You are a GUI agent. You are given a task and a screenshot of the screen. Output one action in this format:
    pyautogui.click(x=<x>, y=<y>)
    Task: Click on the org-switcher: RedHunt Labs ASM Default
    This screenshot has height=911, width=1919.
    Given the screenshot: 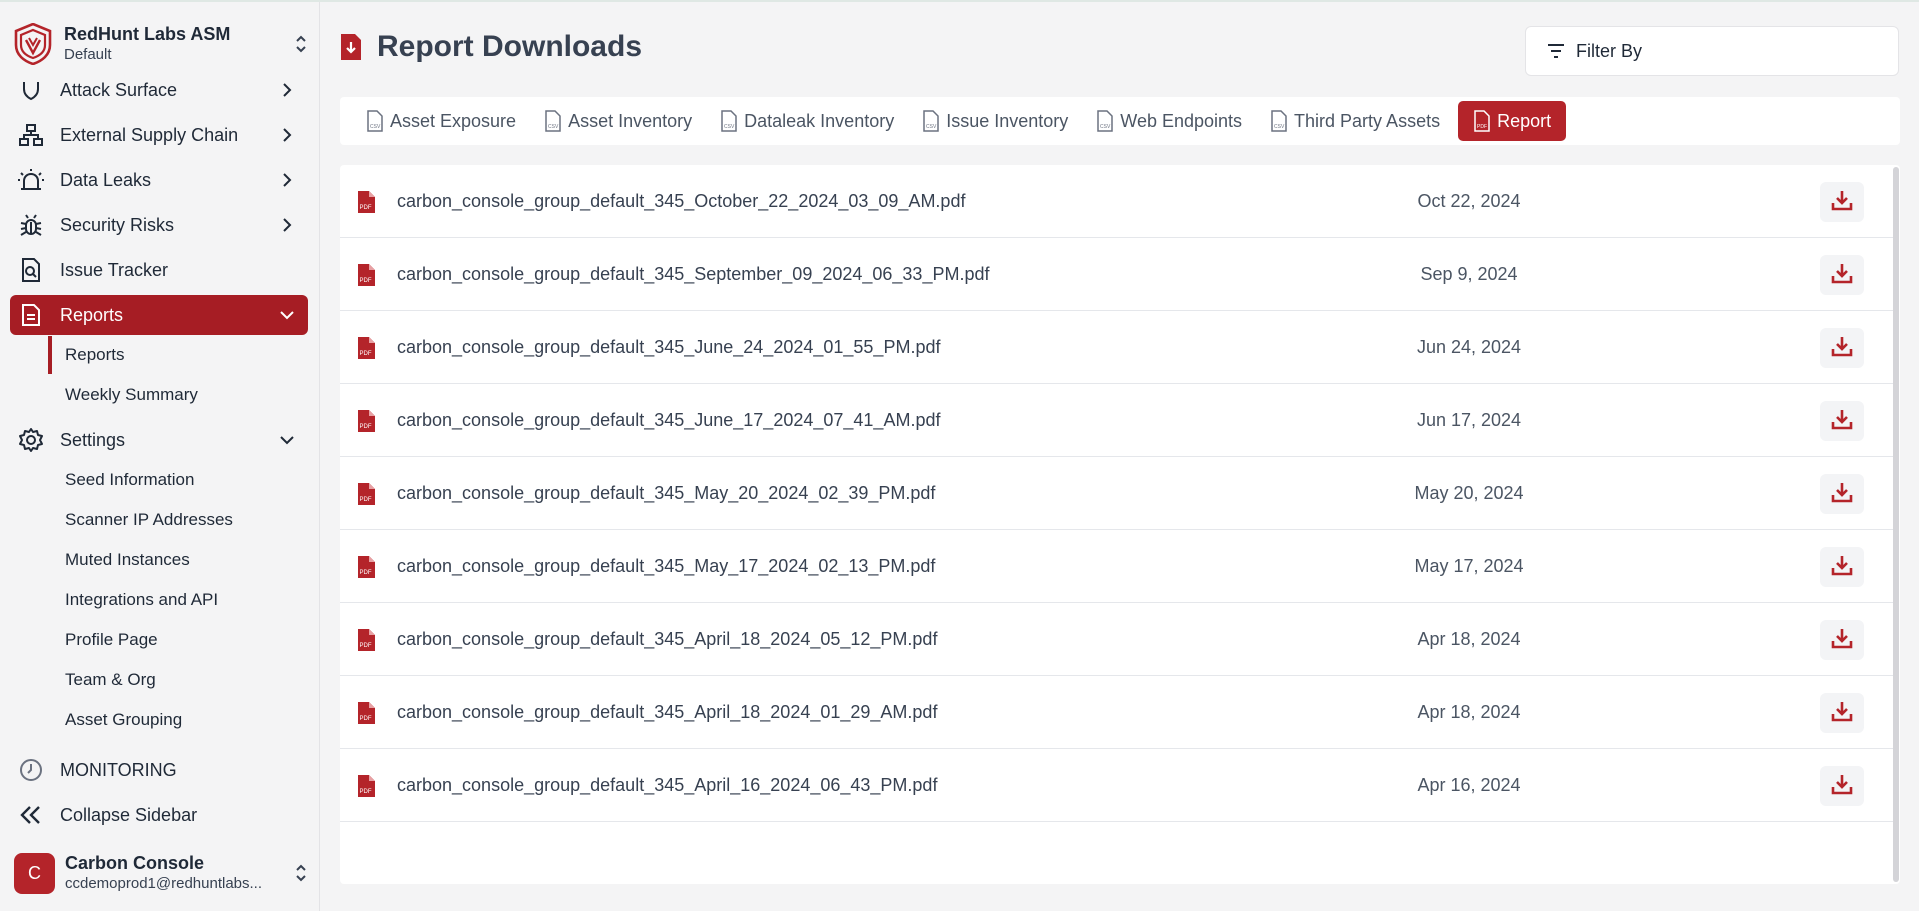 What is the action you would take?
    pyautogui.click(x=162, y=44)
    